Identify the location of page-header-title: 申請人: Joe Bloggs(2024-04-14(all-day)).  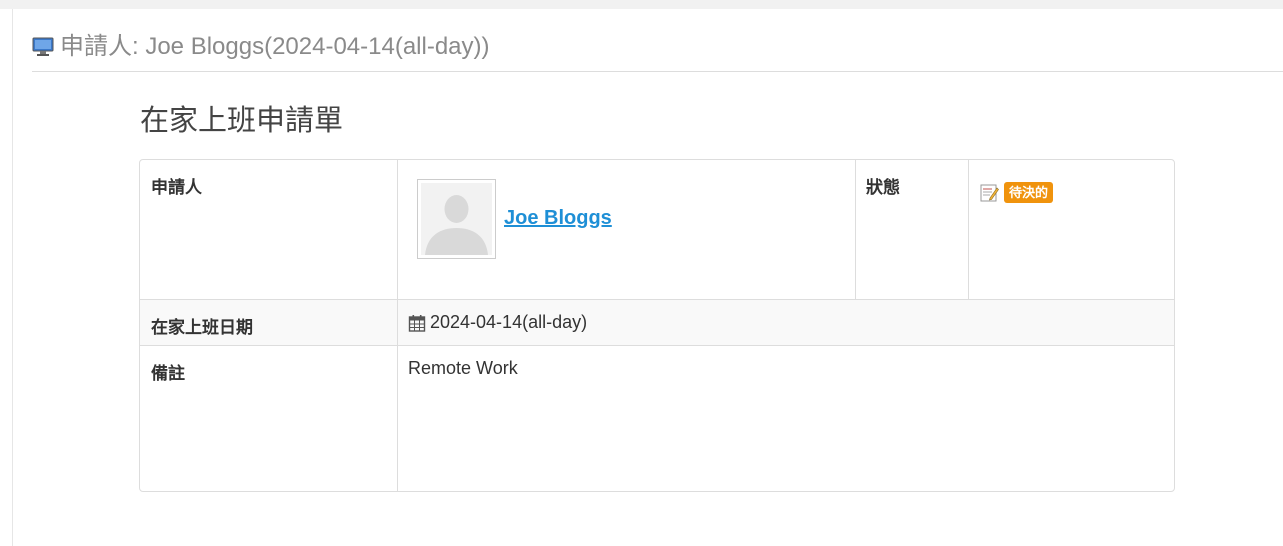
(275, 46).